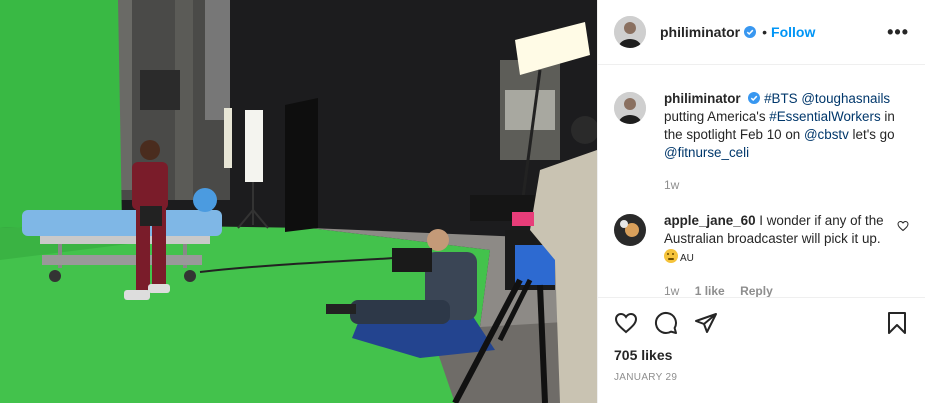 This screenshot has width=925, height=403. I want to click on post-date: January 29, so click(646, 377).